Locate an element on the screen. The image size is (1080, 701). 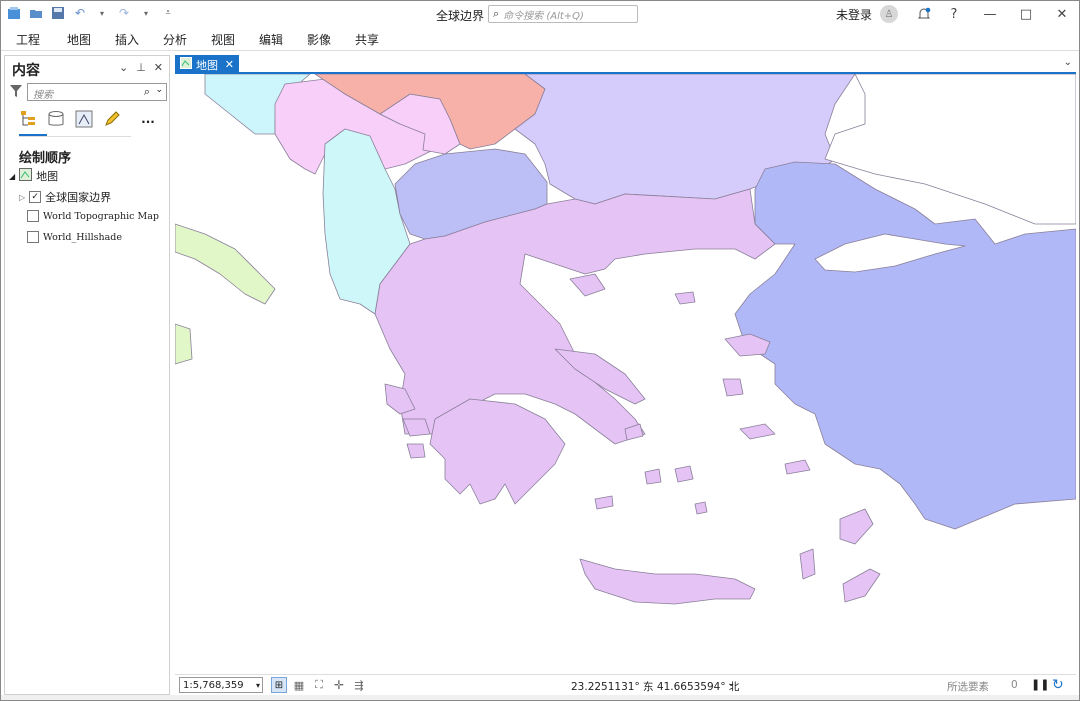
avatar: ♙ is located at coordinates (889, 14).